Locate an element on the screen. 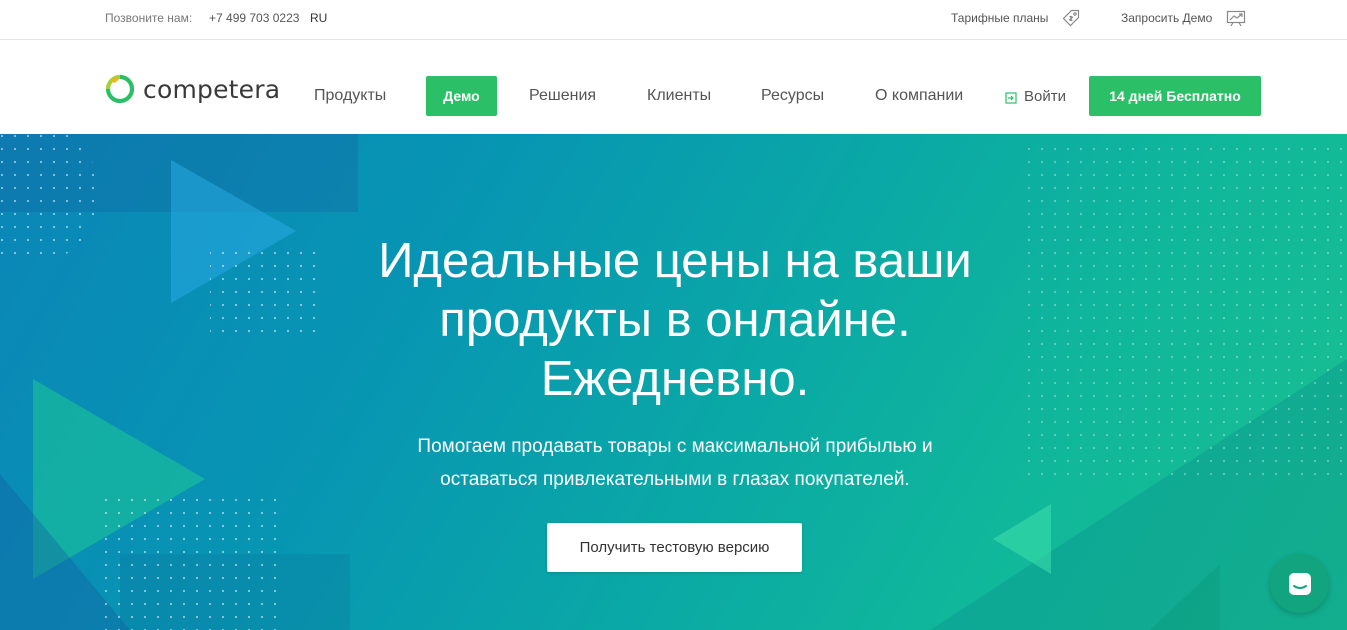 Image resolution: width=1347 pixels, height=630 pixels. competera-logo-icon is located at coordinates (120, 89).